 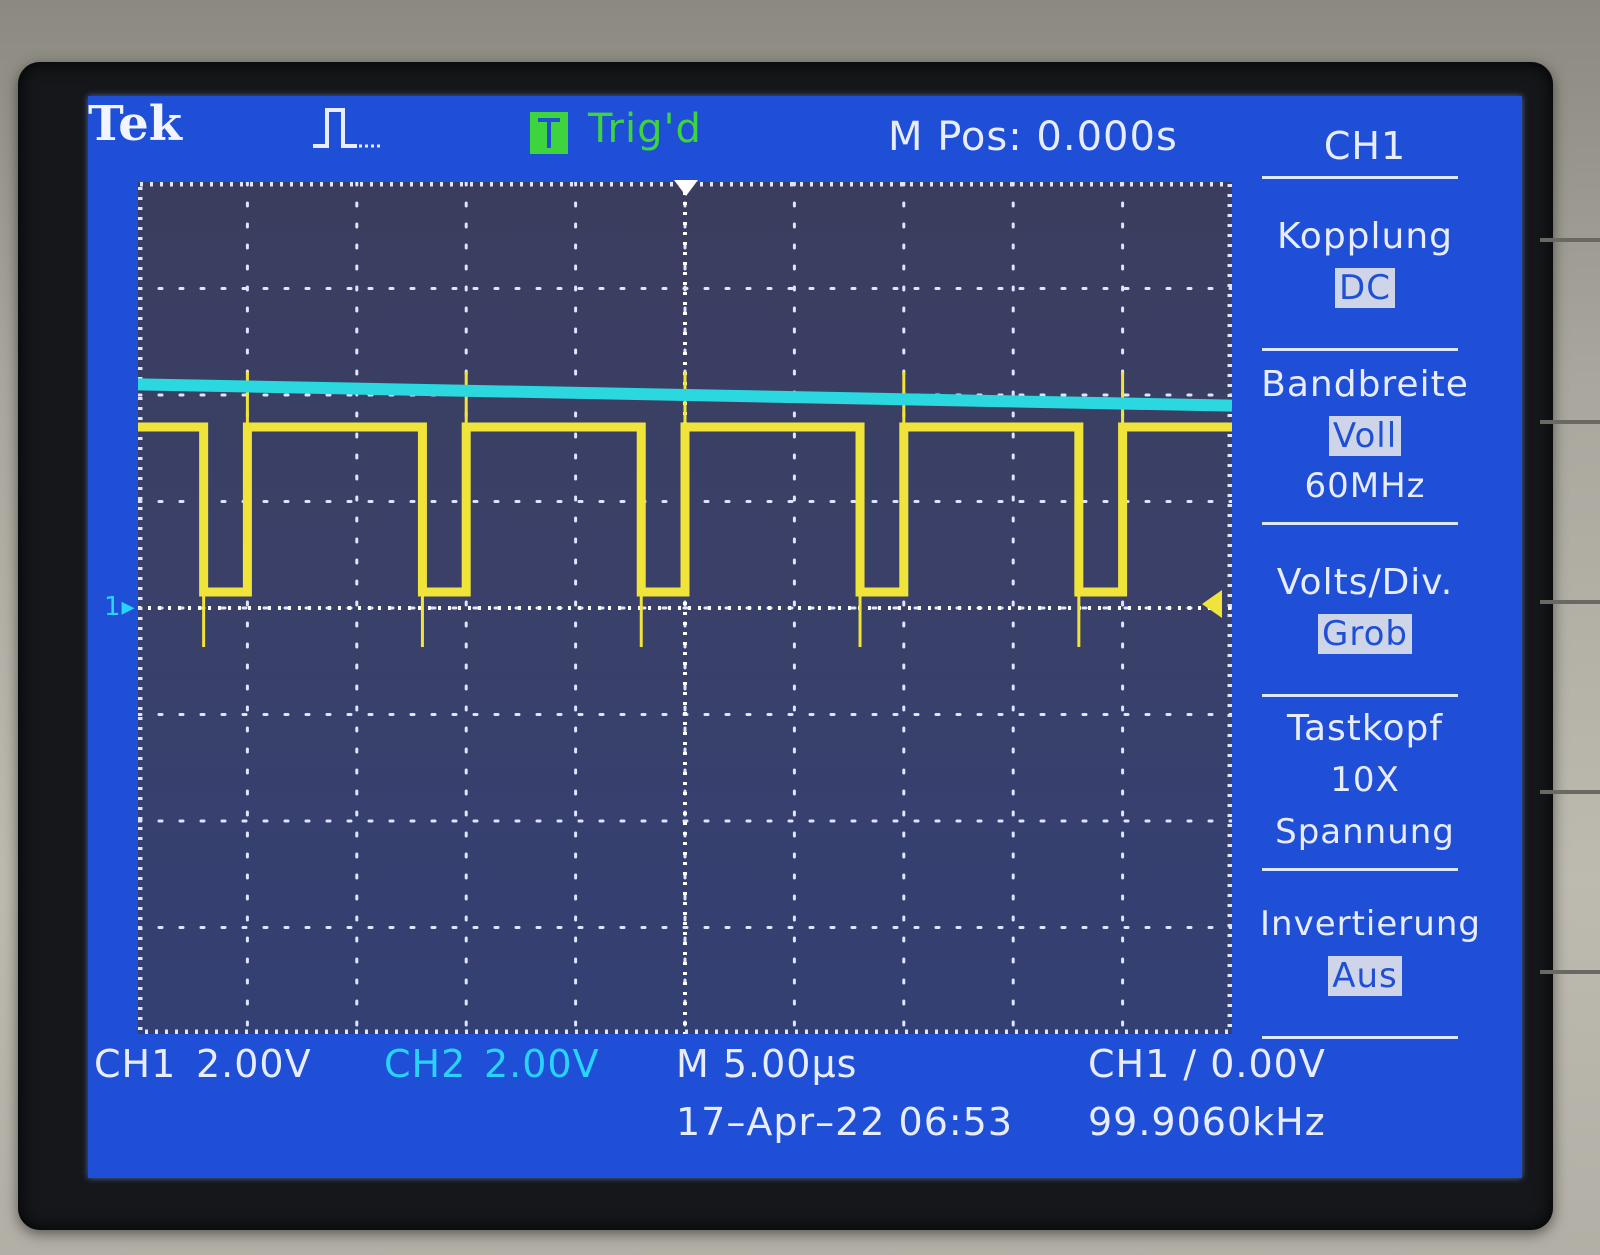 I want to click on menu-item-bandbreite-value2: 60MHz, so click(x=1365, y=486).